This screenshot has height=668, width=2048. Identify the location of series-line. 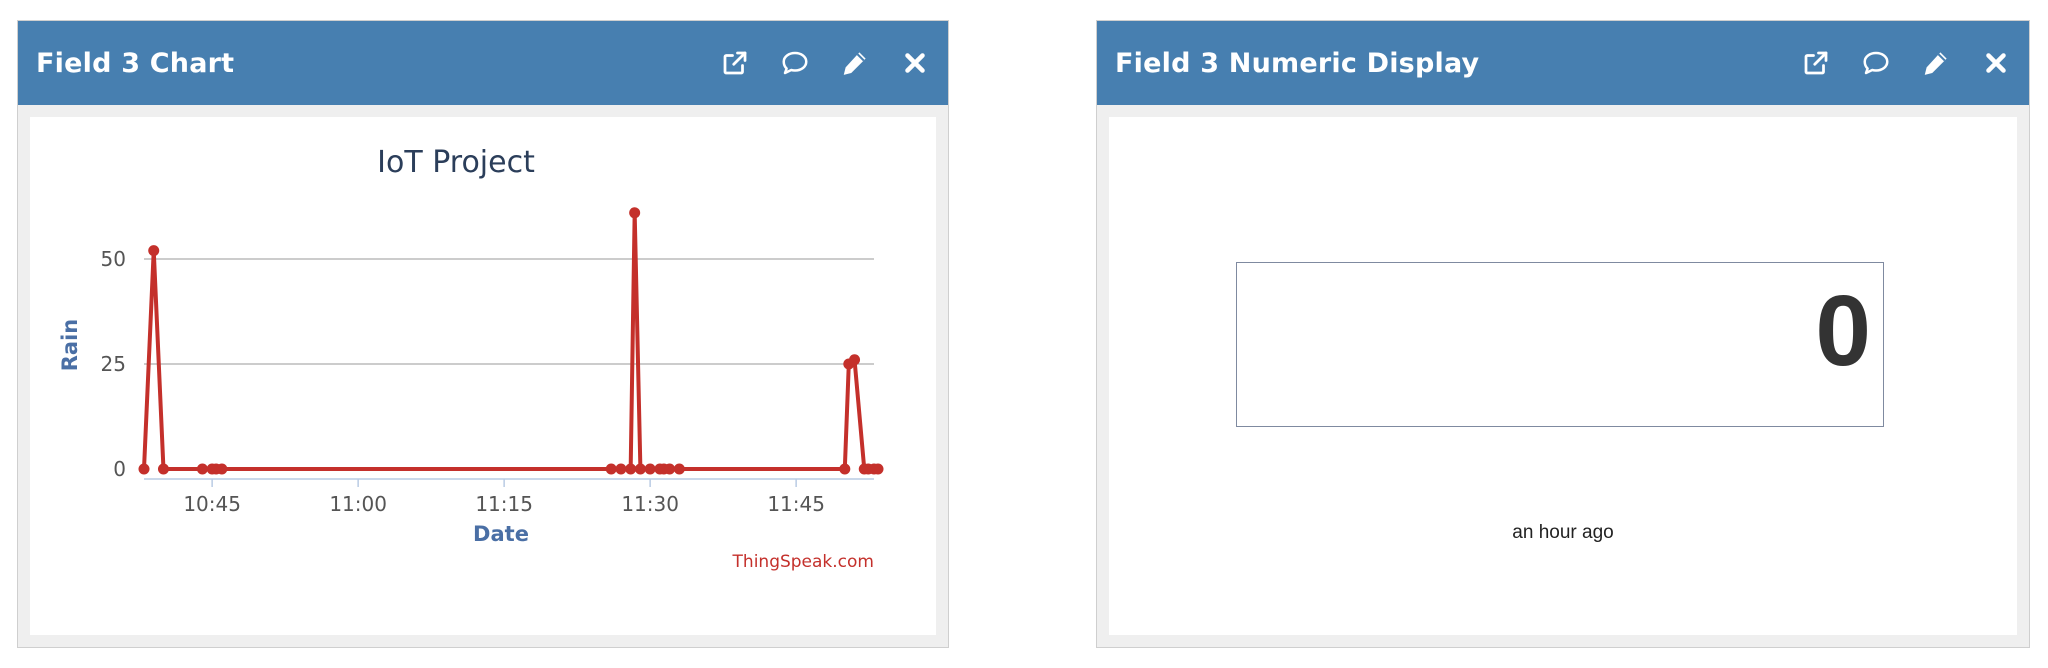
(510, 340).